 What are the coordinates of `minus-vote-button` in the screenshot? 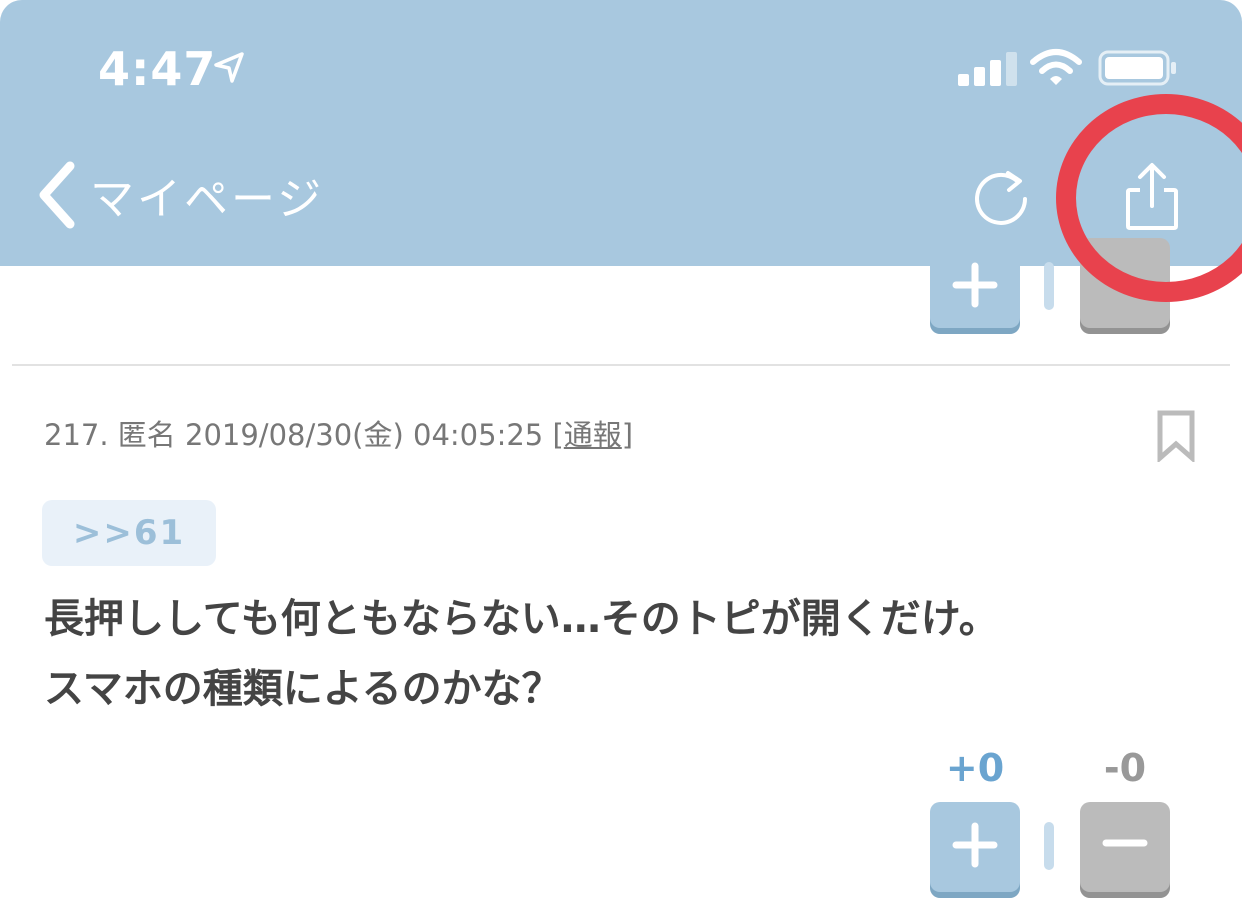 It's located at (1125, 847).